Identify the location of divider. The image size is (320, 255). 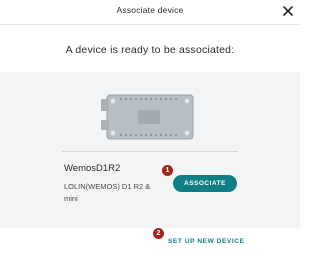
(150, 151).